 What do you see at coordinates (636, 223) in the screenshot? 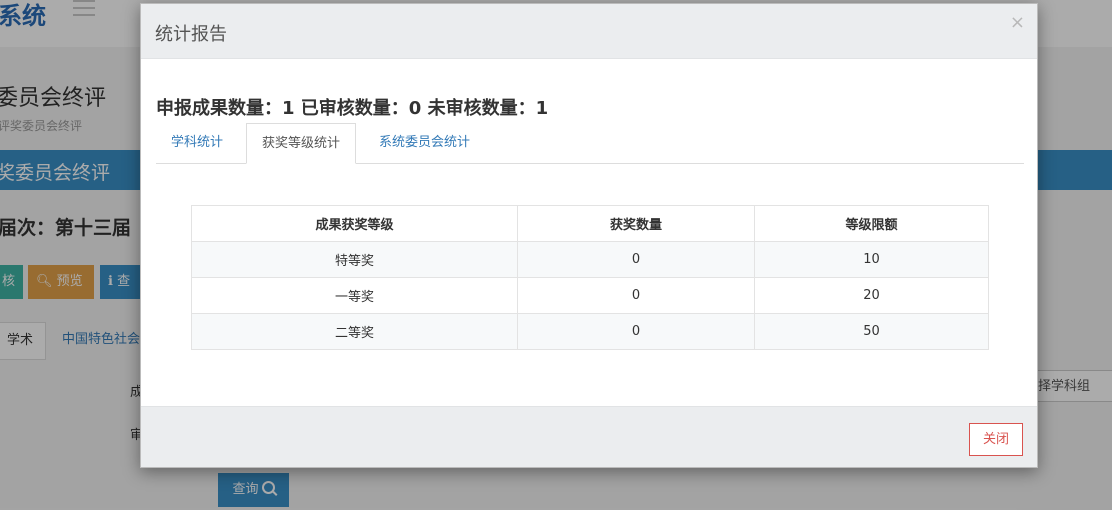
I see `column-header: 获奖数量` at bounding box center [636, 223].